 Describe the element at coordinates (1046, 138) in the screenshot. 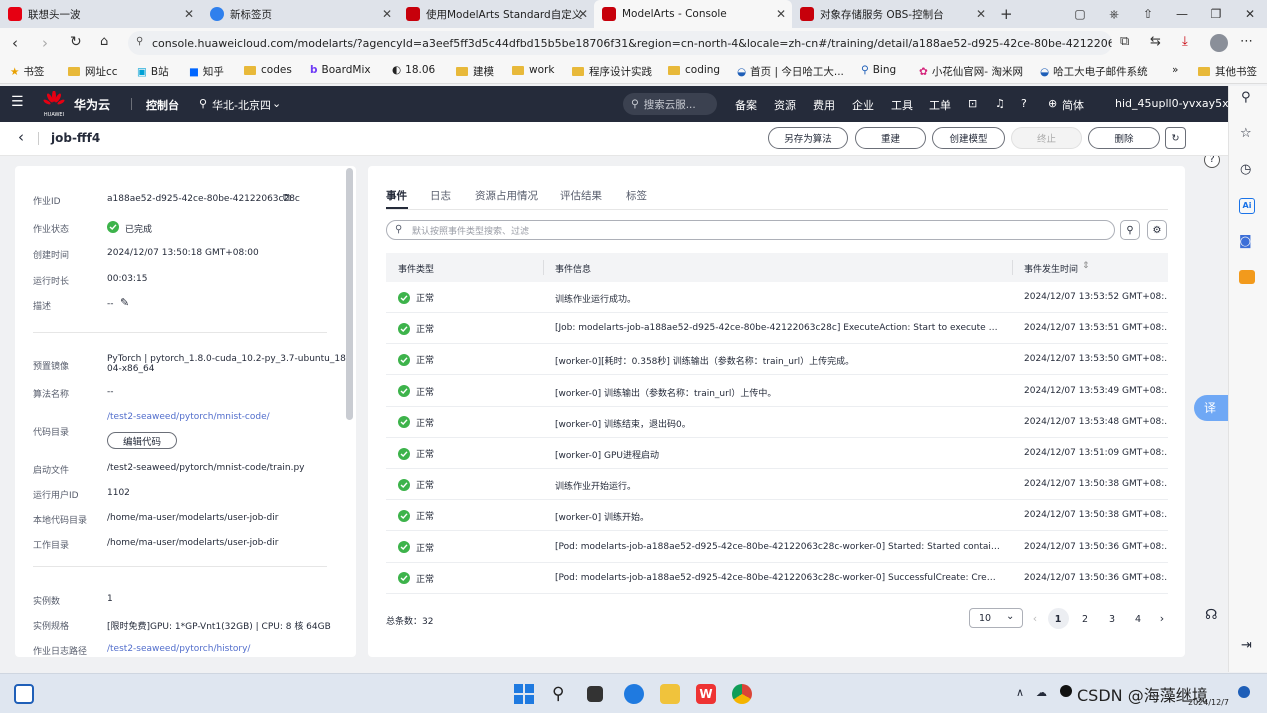

I see `stop-button: 终止` at that location.